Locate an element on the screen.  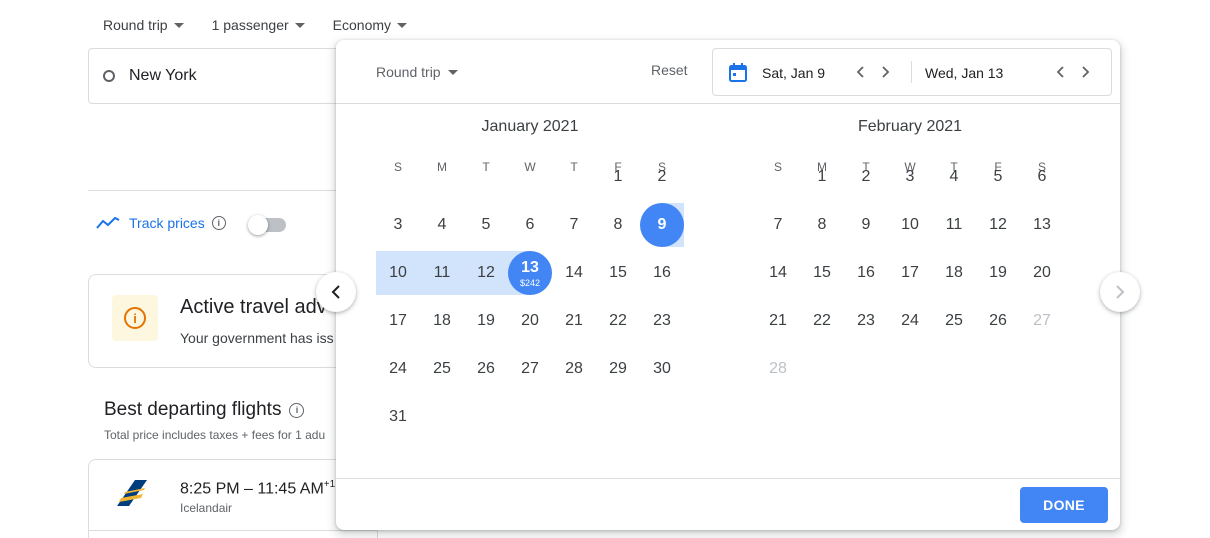
cabin-class-dropdown: Economy is located at coordinates (370, 25).